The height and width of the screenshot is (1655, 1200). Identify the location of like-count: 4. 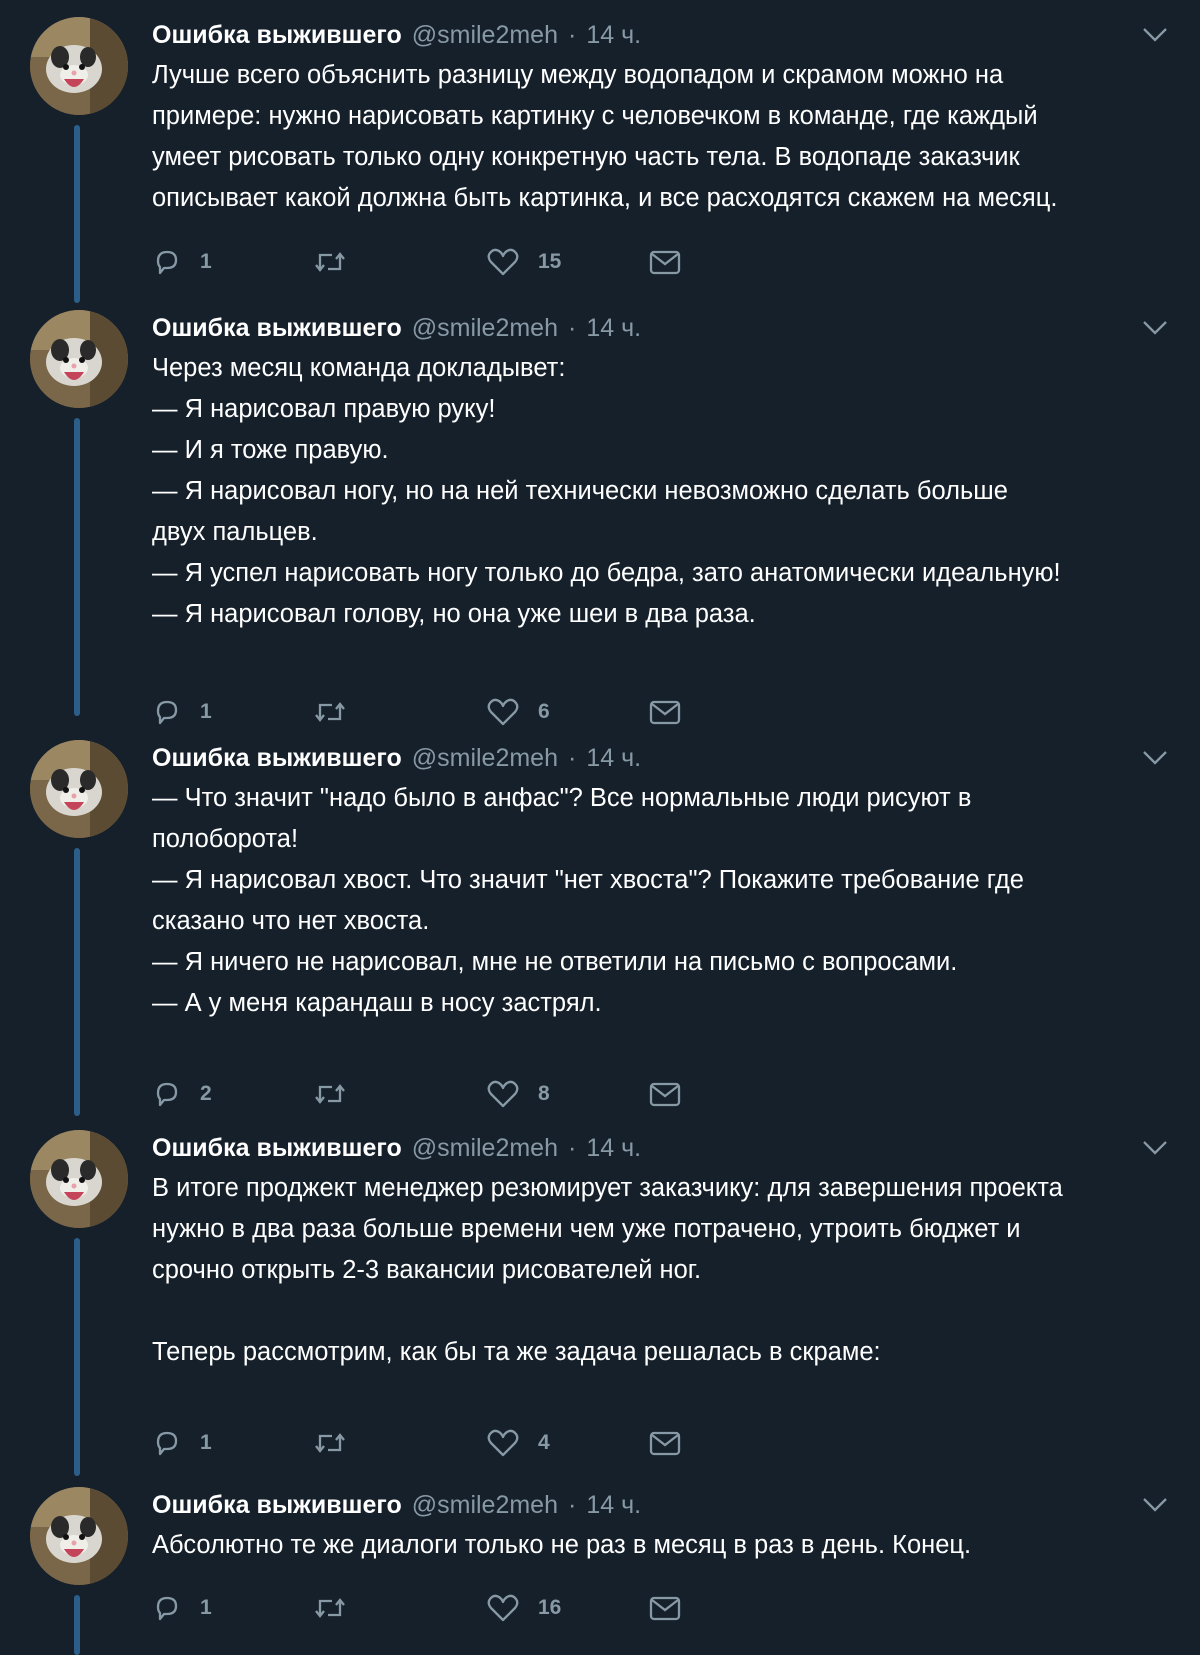
(544, 1442).